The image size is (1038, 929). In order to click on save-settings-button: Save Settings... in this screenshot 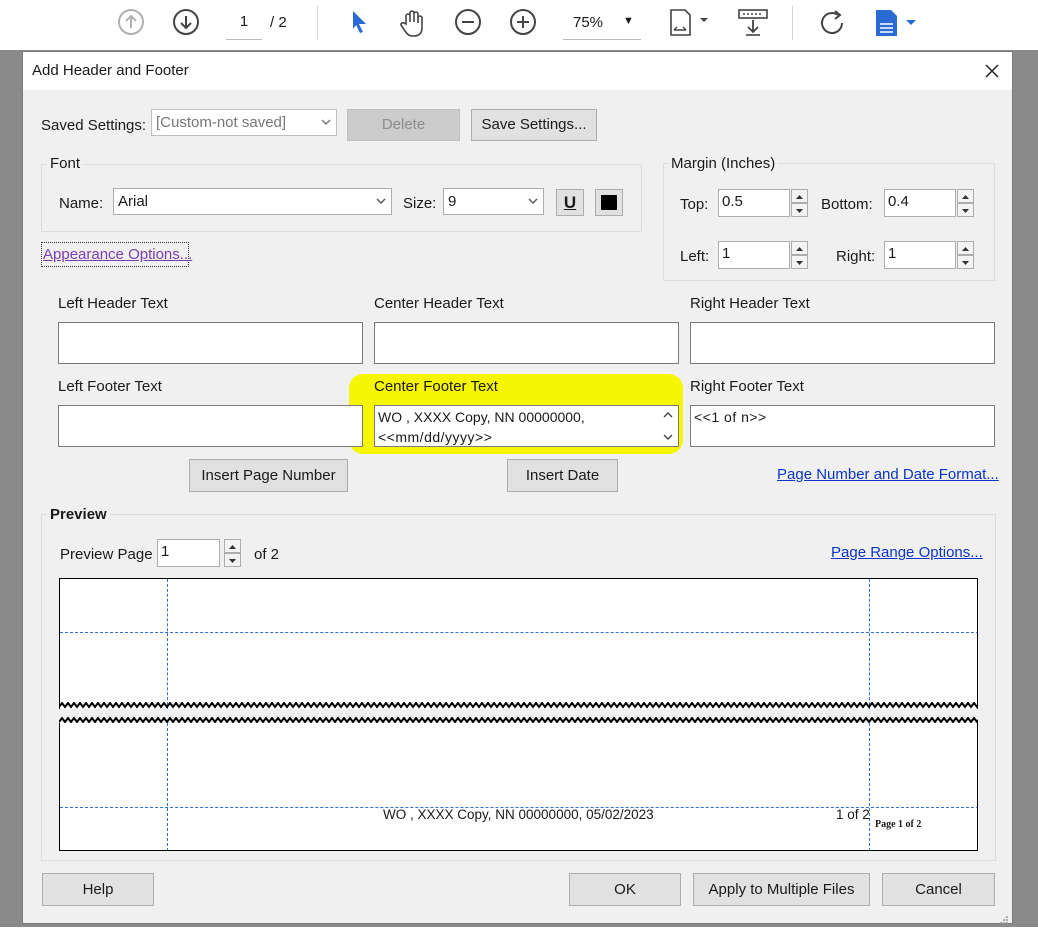, I will do `click(534, 125)`.